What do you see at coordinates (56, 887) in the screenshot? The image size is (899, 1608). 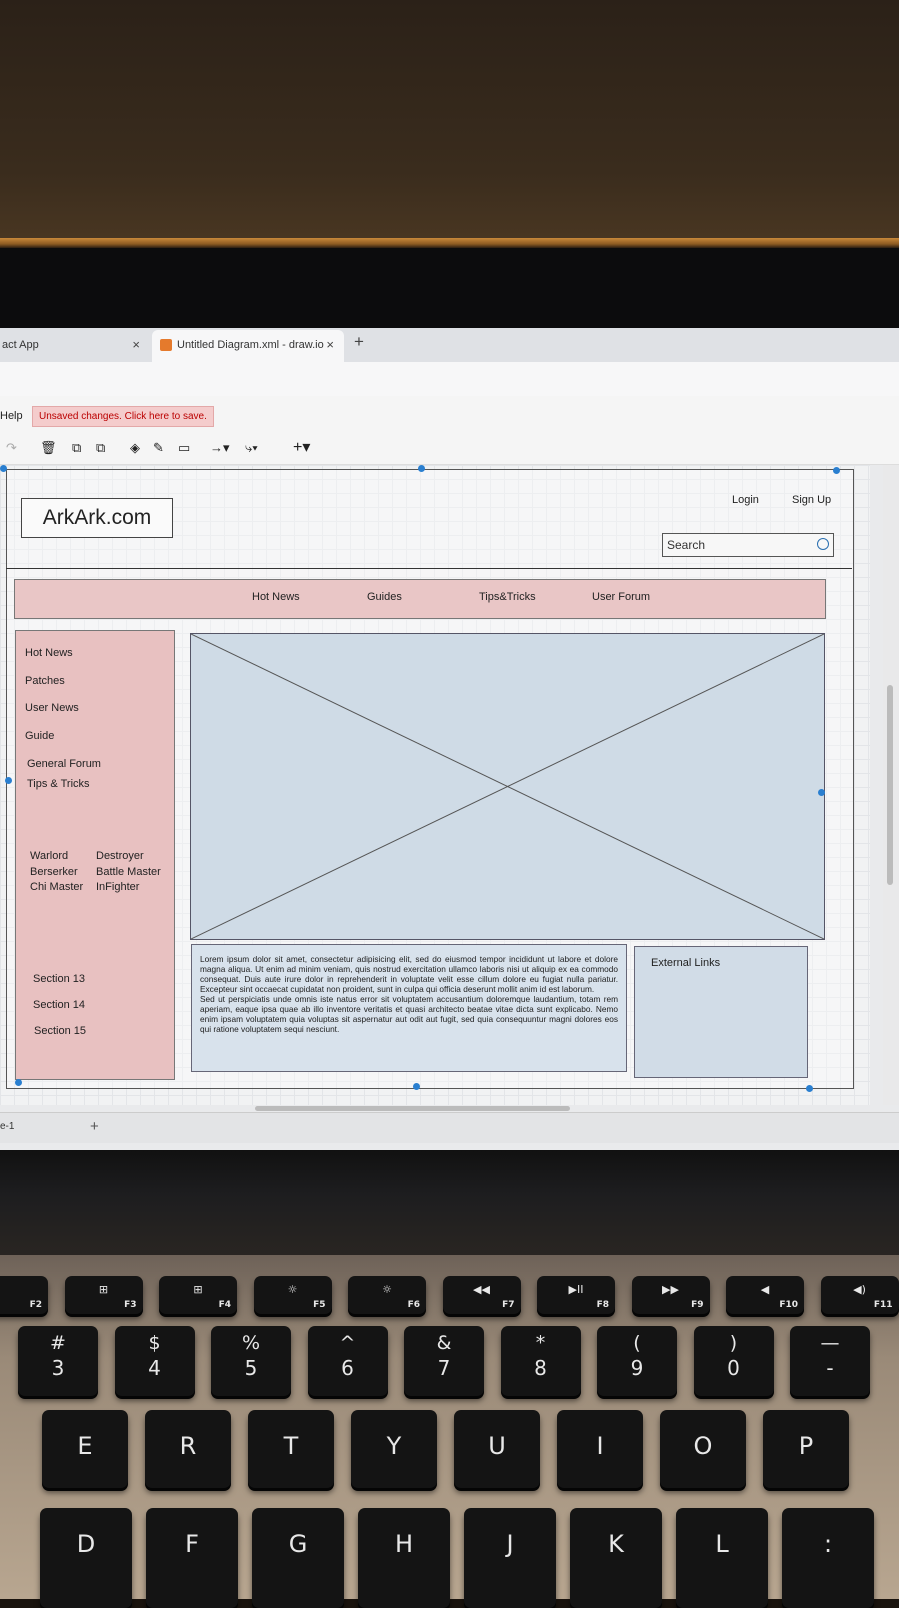 I see `class-link: Chi Master` at bounding box center [56, 887].